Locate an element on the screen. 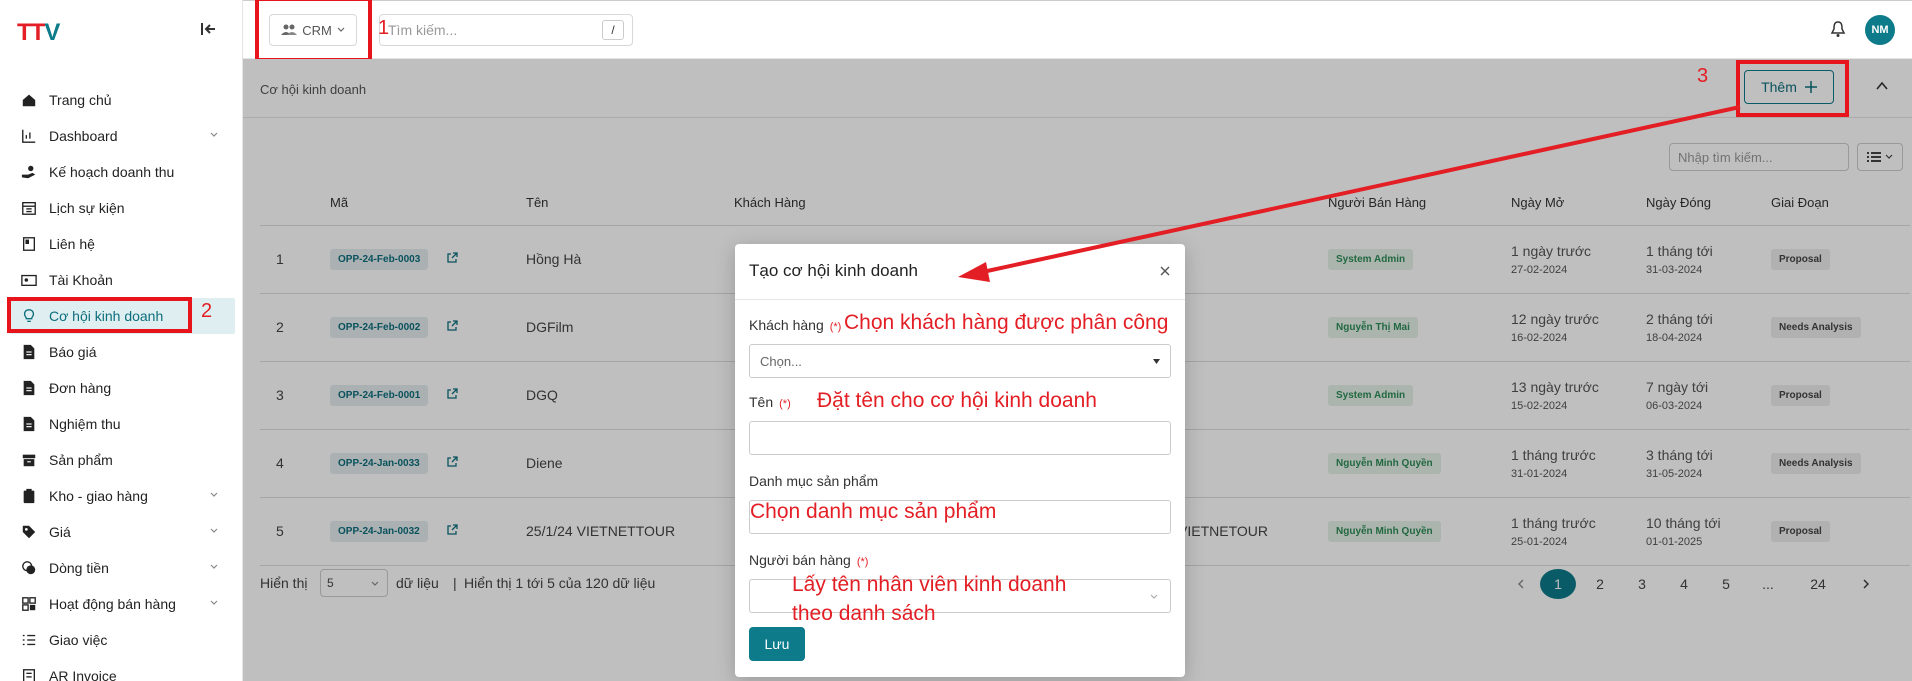 Image resolution: width=1912 pixels, height=681 pixels. sidebar-item-4: Liên hệ is located at coordinates (121, 244).